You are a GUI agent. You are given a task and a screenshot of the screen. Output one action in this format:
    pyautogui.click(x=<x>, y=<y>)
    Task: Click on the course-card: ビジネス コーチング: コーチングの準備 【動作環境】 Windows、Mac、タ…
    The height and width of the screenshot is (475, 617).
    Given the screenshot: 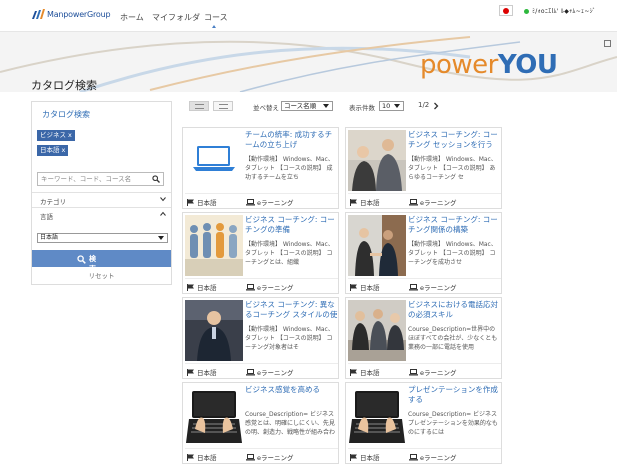 What is the action you would take?
    pyautogui.click(x=260, y=253)
    